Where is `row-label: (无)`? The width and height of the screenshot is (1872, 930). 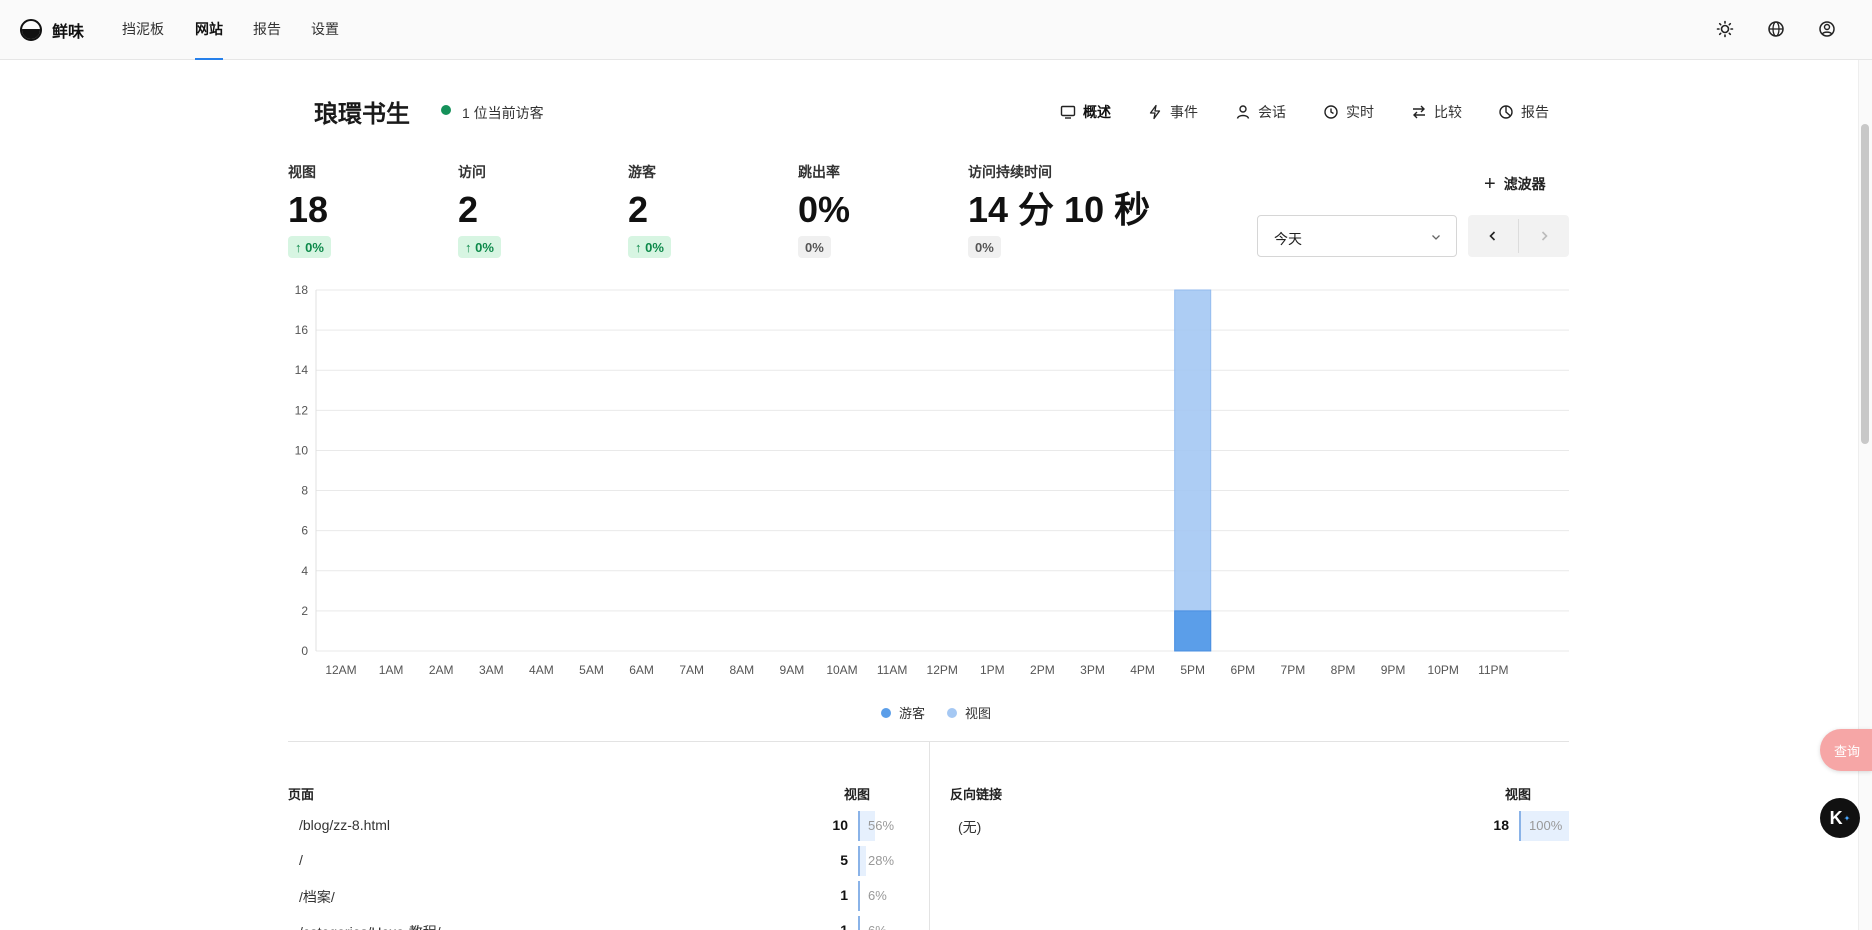
row-label: (无) is located at coordinates (970, 827).